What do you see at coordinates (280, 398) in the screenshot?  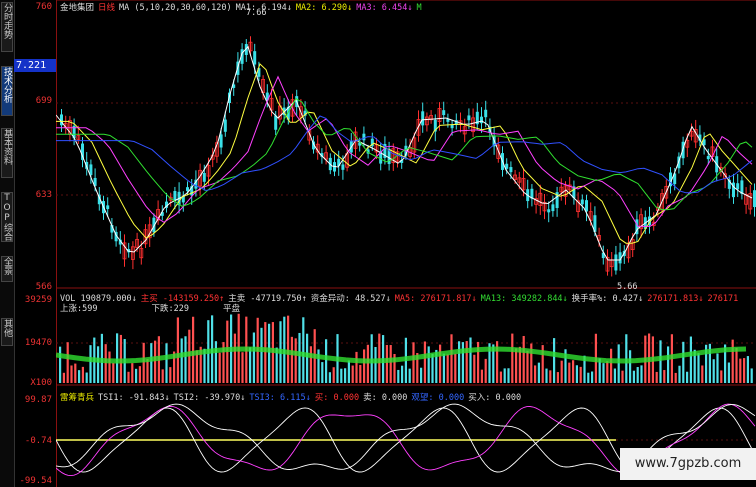 I see `tsi3-value: TSI3: 6.115↓` at bounding box center [280, 398].